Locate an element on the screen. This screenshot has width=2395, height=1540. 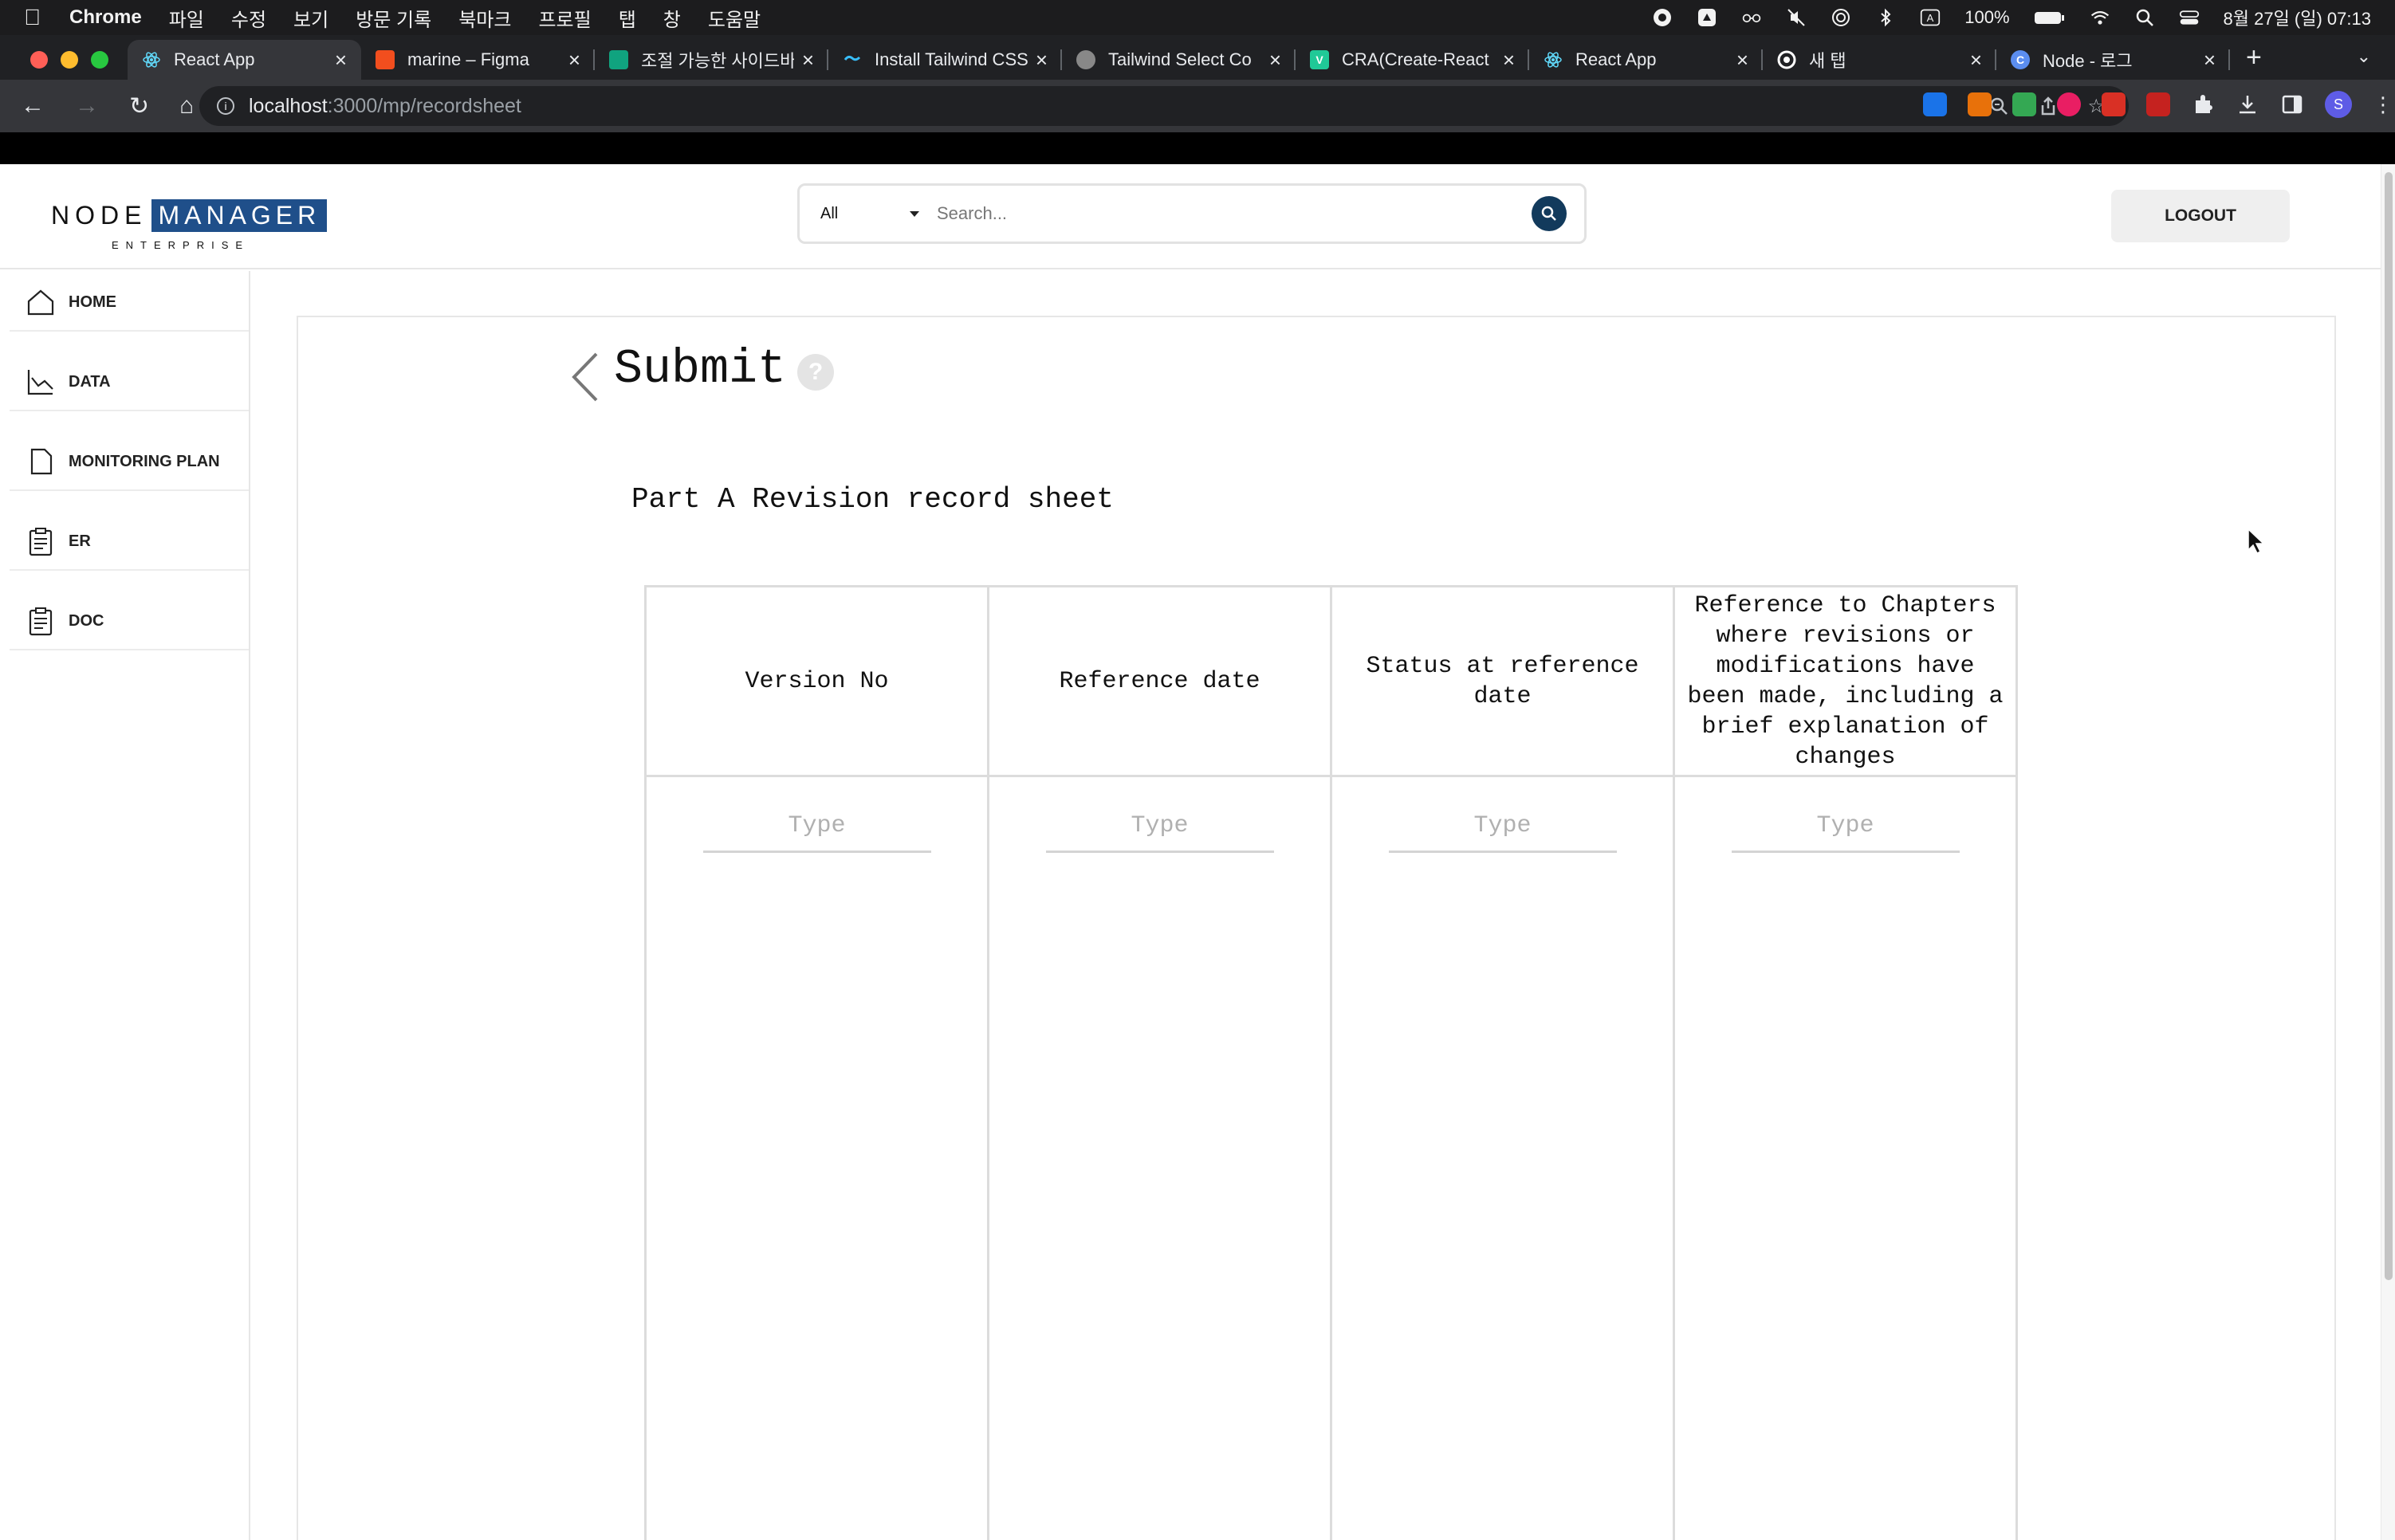
tab-title: React App is located at coordinates (1616, 59).